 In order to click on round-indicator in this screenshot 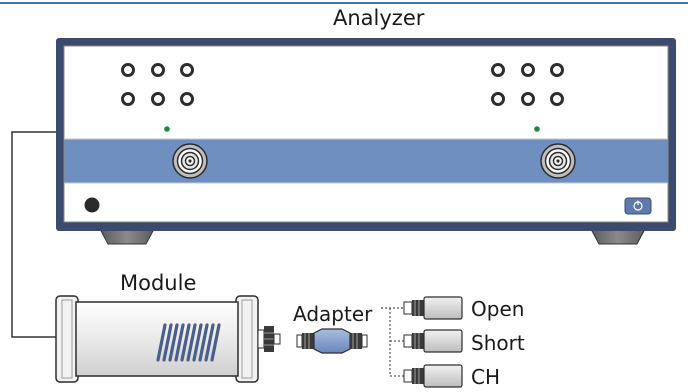, I will do `click(92, 205)`.